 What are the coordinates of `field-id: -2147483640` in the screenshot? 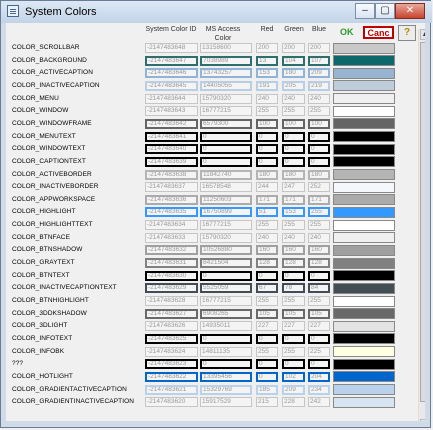 It's located at (171, 149).